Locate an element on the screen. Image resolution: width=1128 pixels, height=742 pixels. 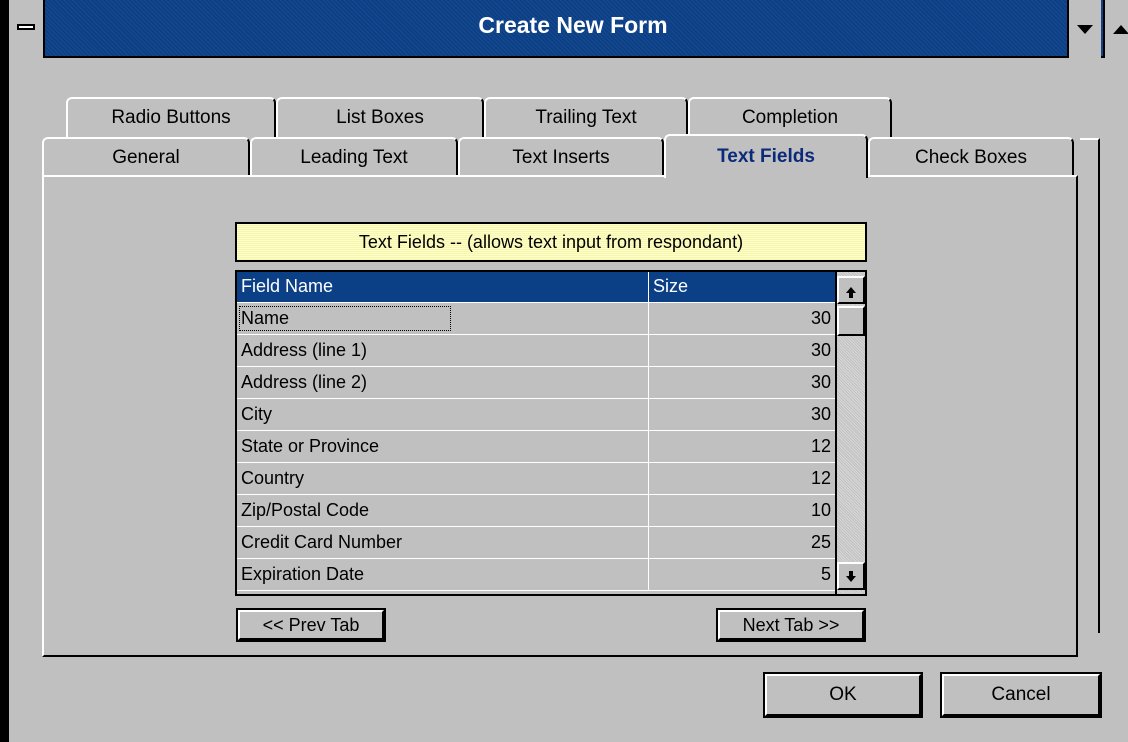
field-name-cell: City is located at coordinates (256, 414).